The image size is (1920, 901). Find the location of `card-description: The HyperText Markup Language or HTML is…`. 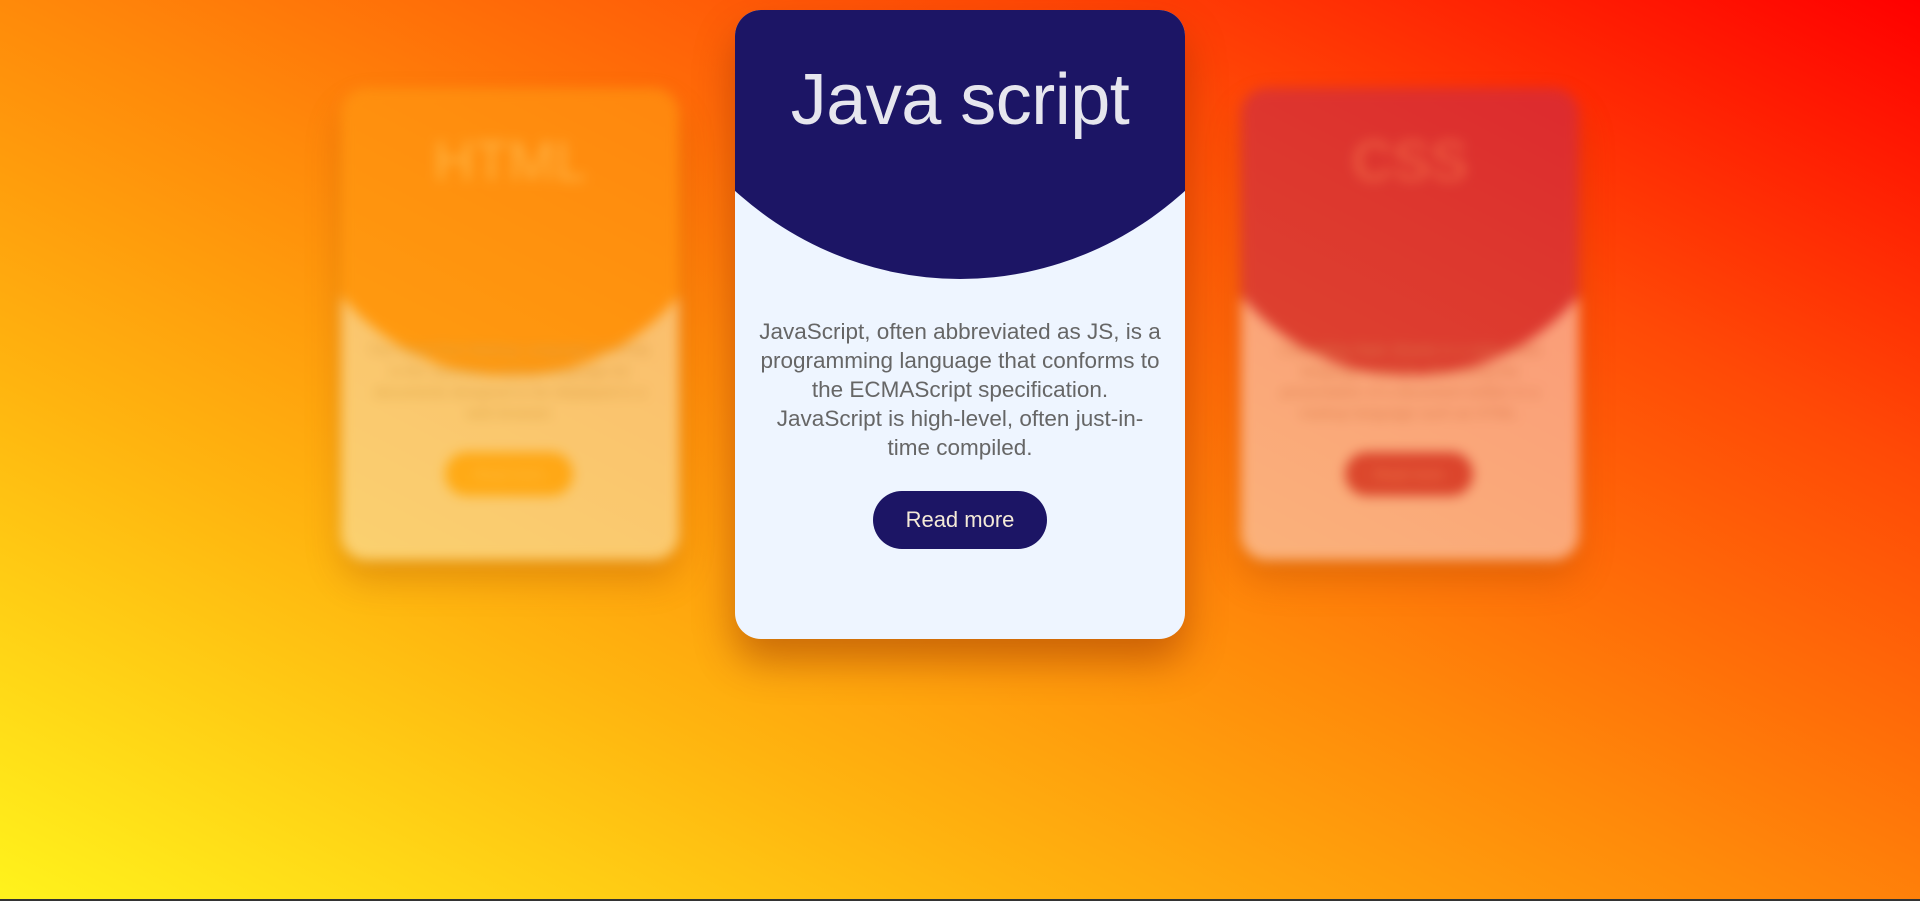

card-description: The HyperText Markup Language or HTML is… is located at coordinates (510, 382).